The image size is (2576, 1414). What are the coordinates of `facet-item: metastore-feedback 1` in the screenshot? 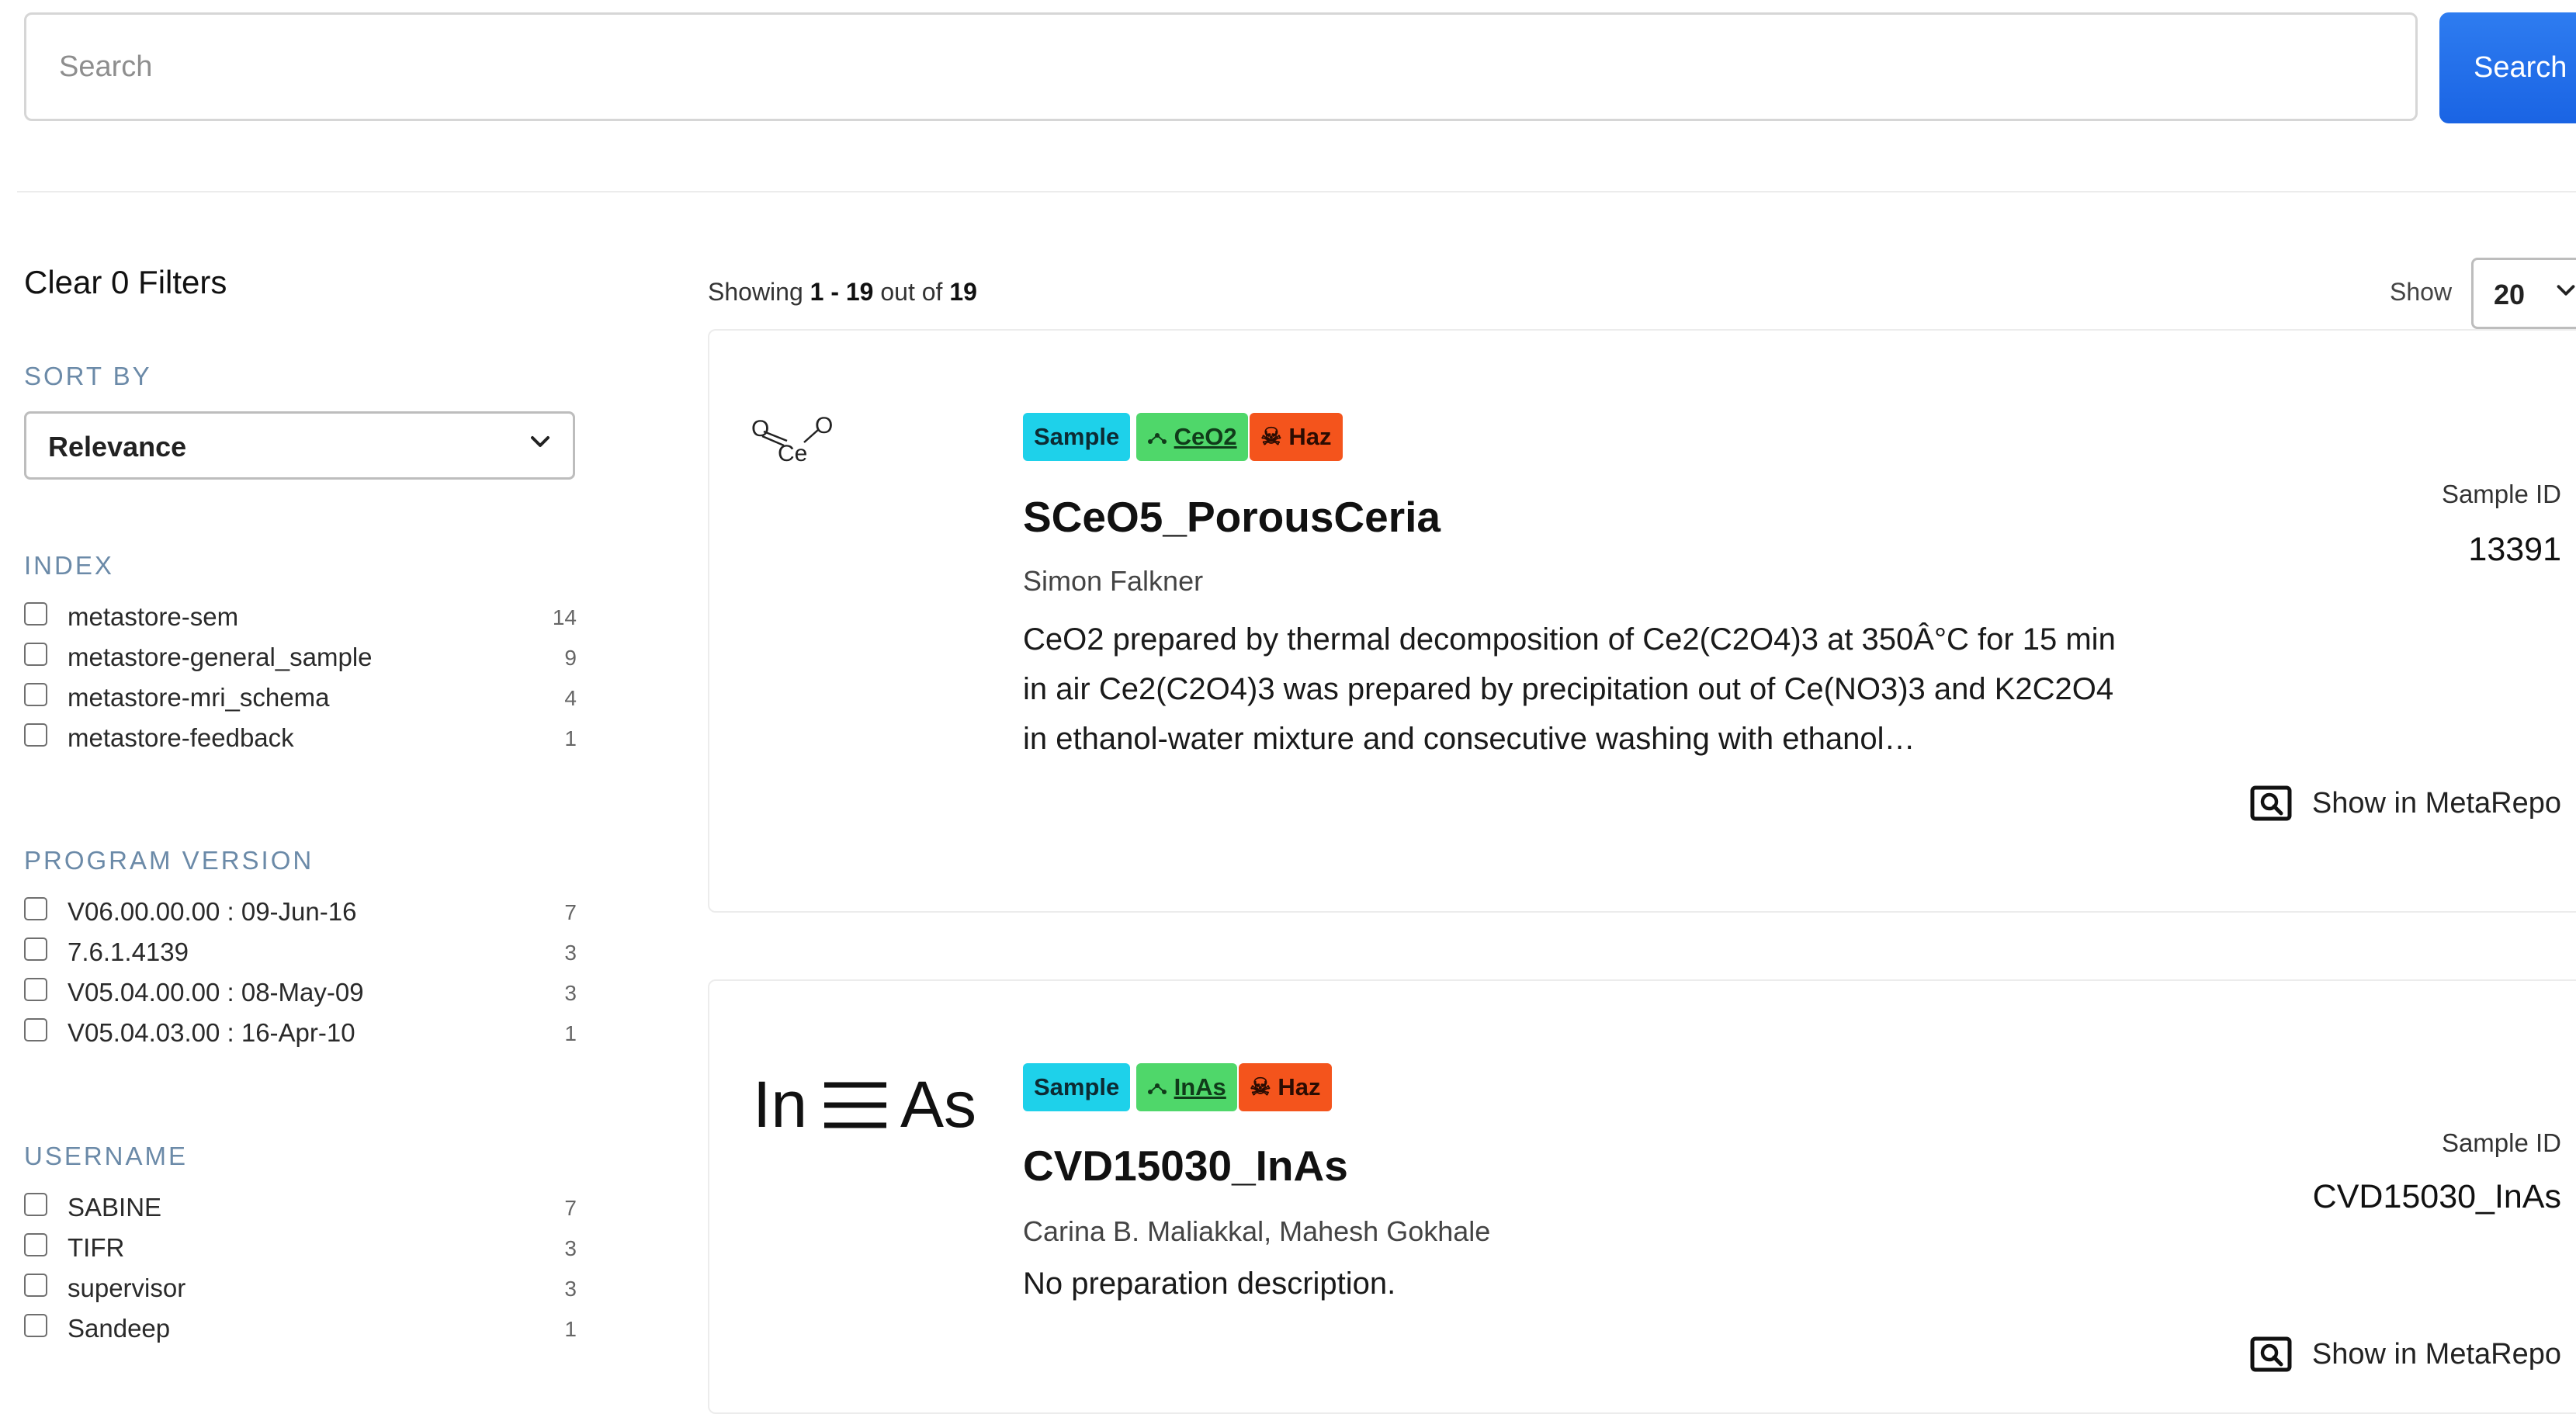 It's located at (300, 742).